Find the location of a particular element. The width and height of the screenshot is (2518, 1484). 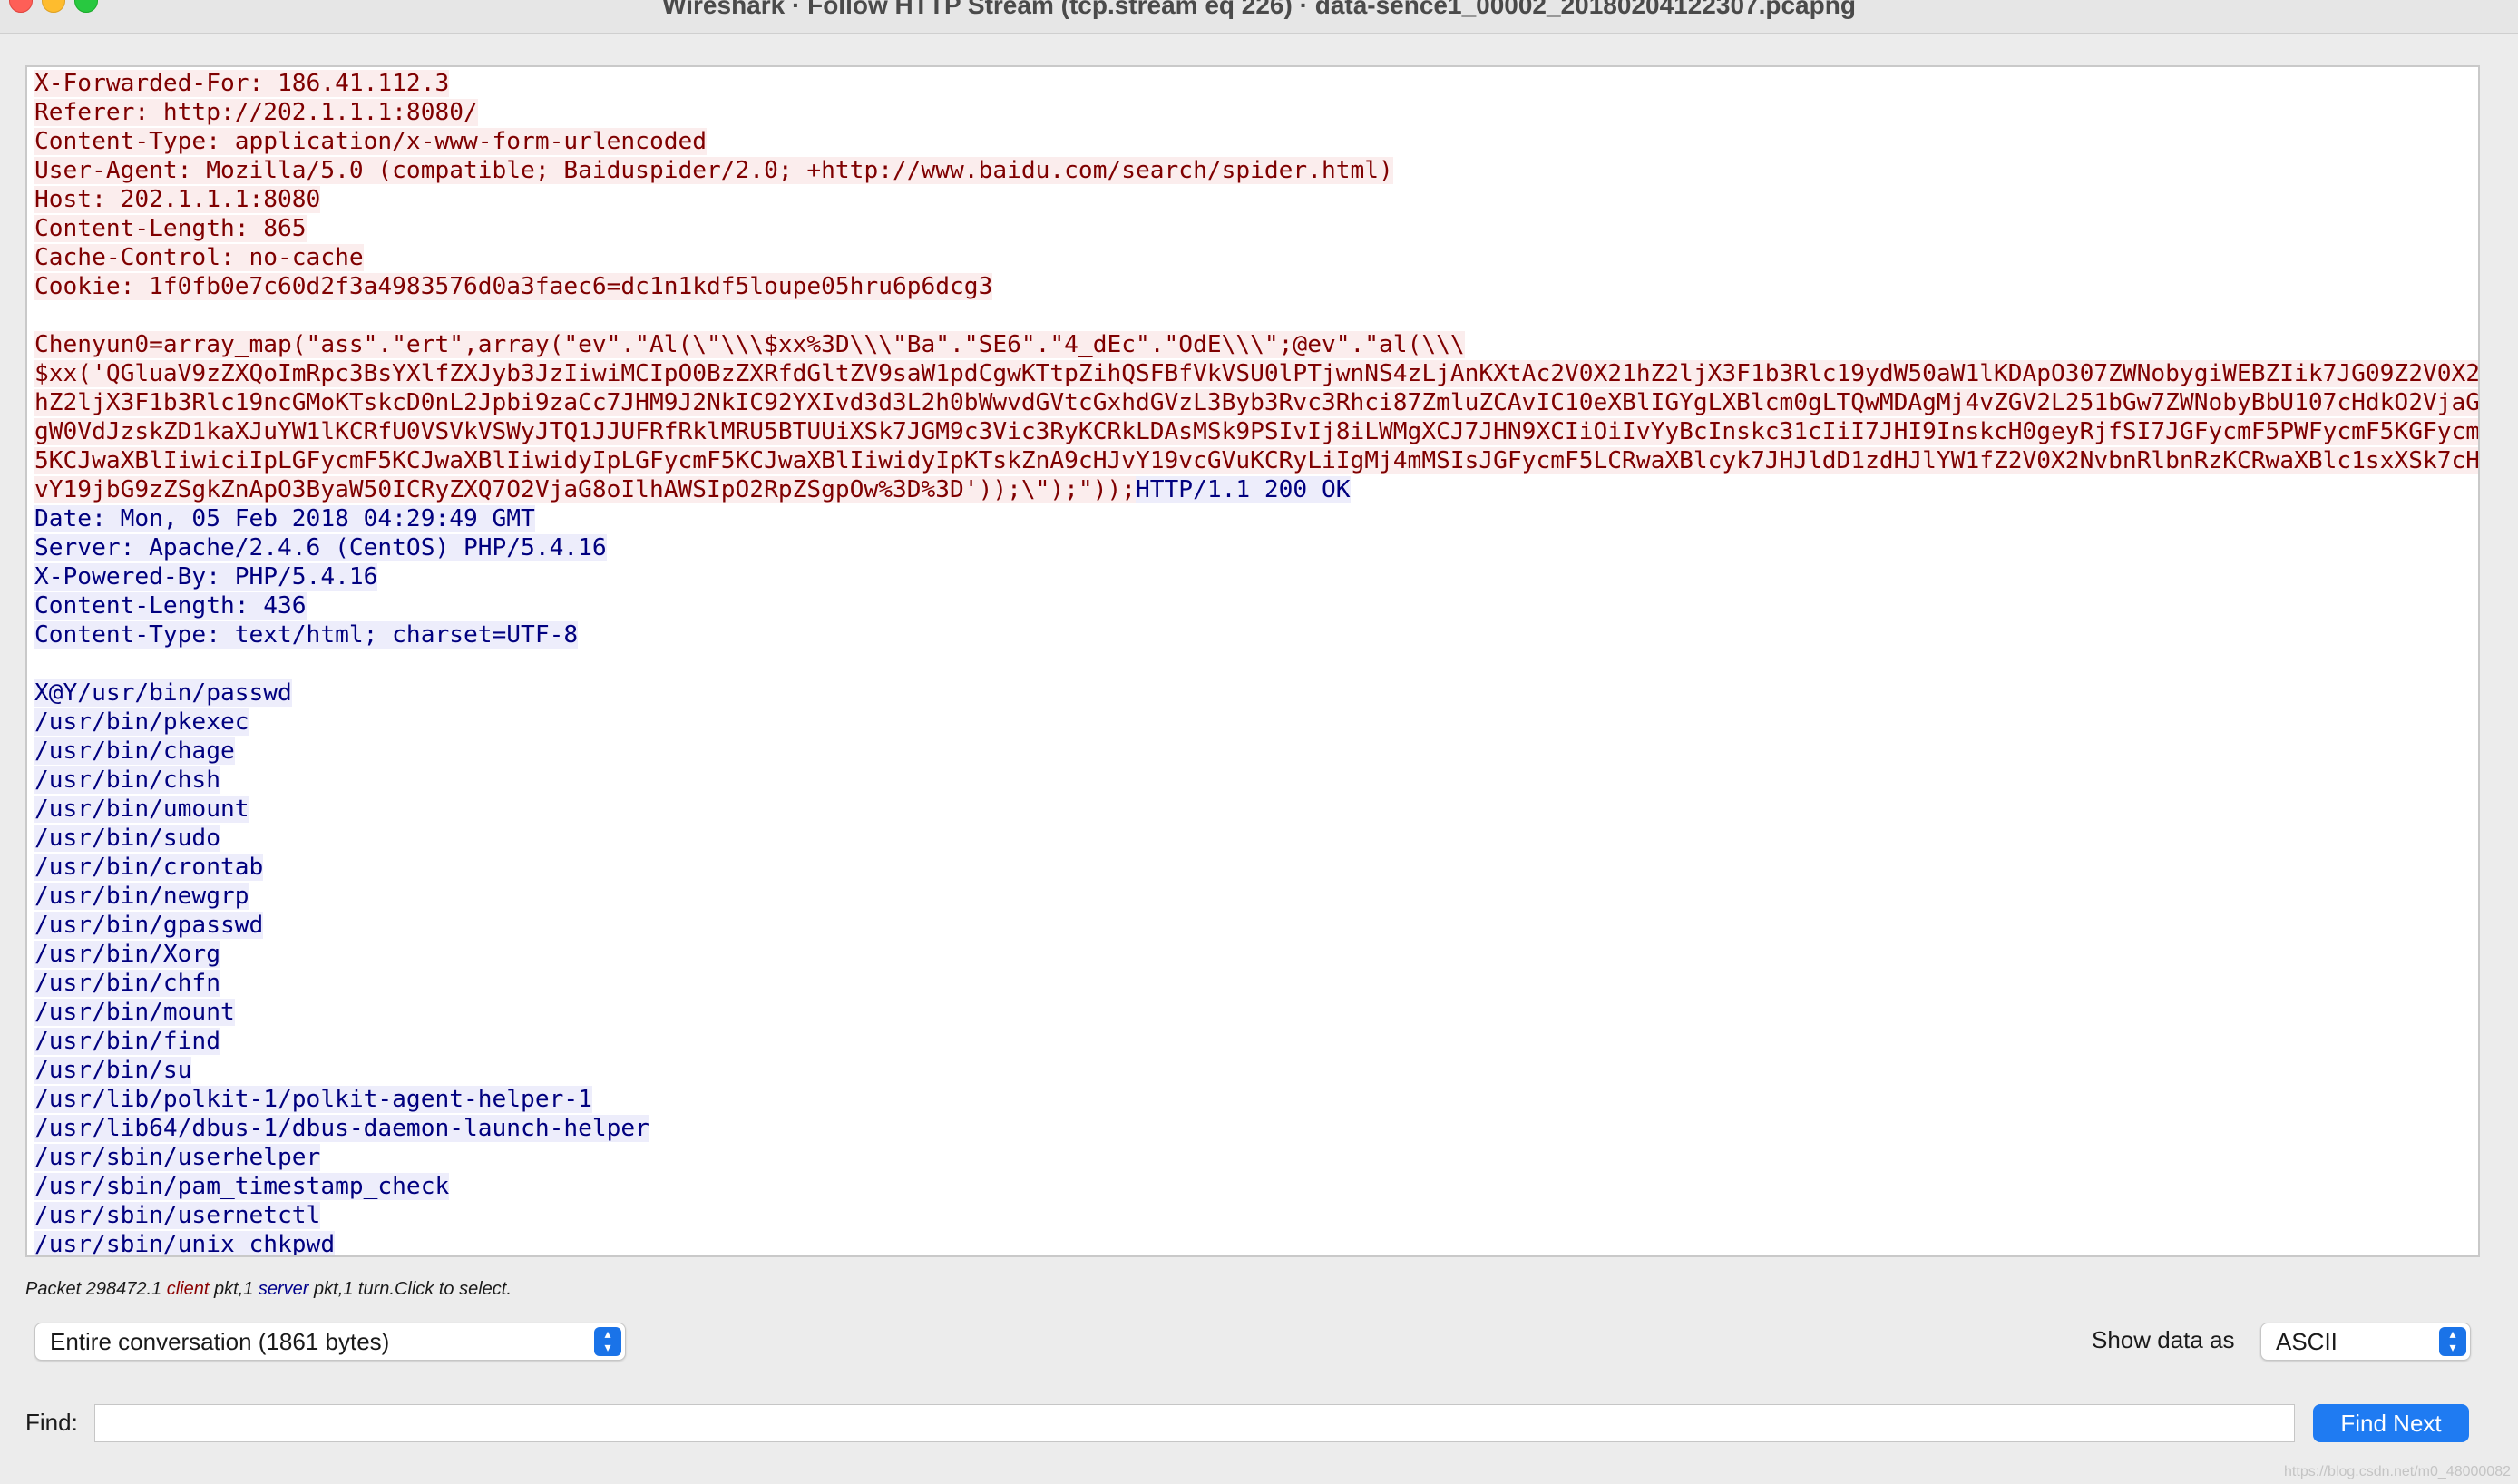

stream-line: /usr/bin/chage is located at coordinates (135, 751).